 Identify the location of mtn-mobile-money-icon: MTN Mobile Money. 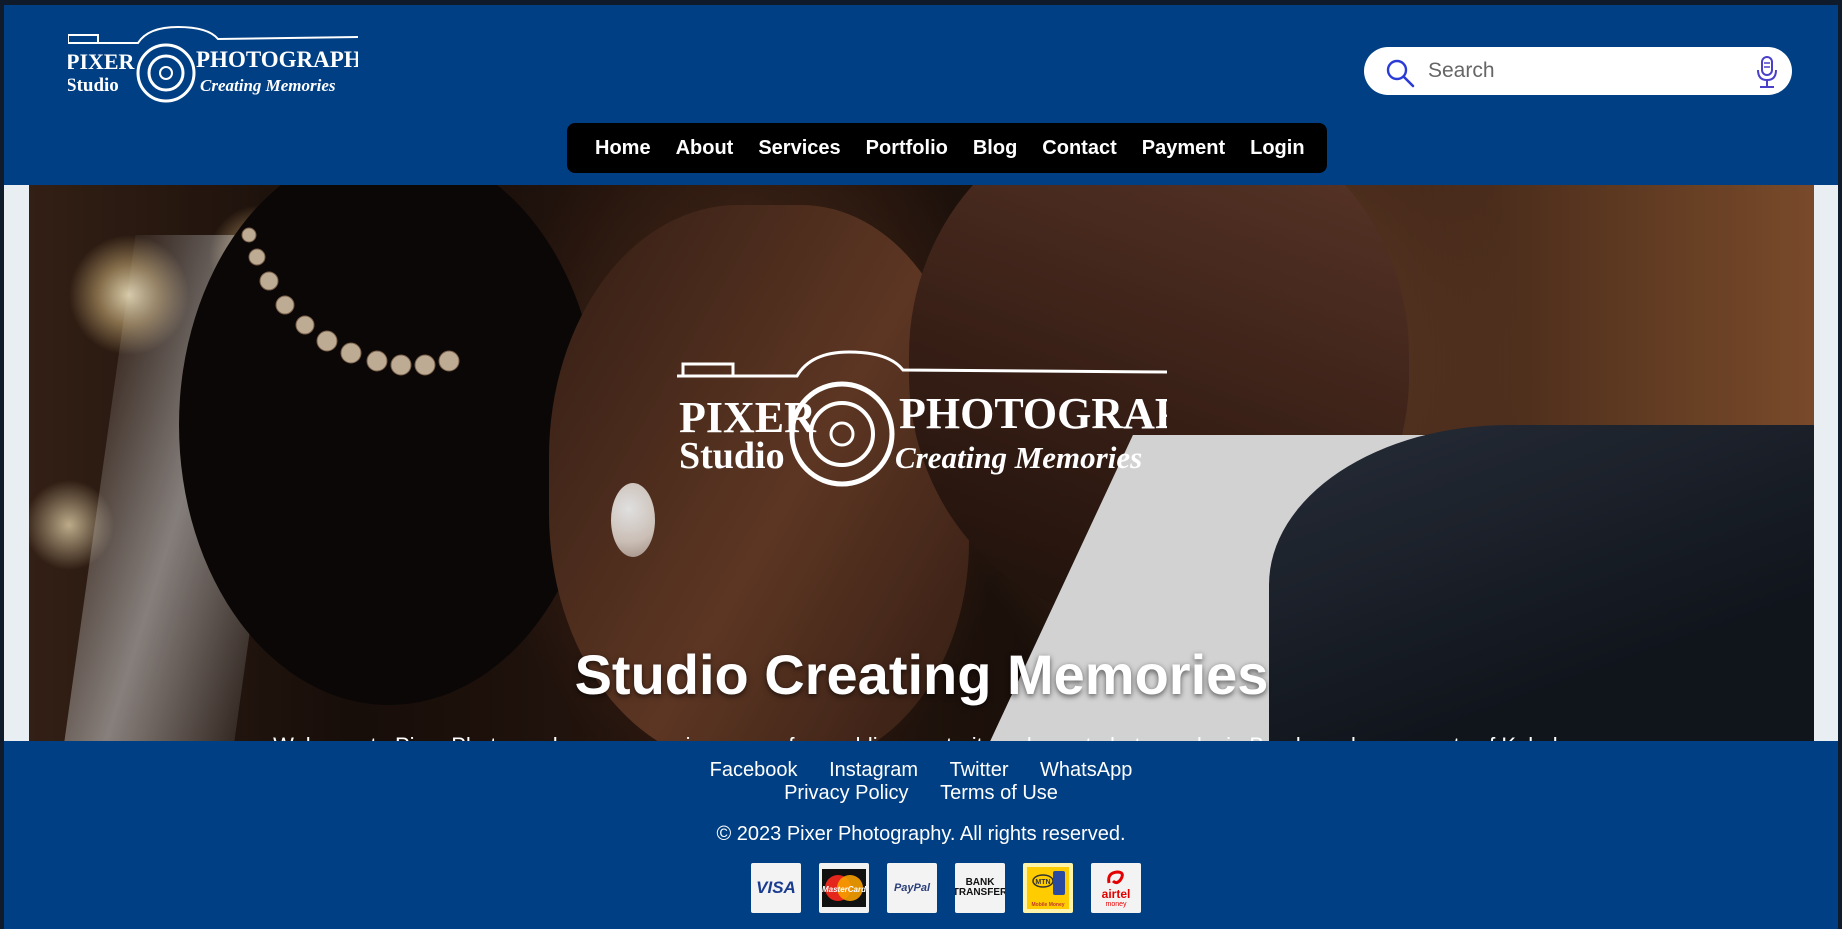
(1048, 888).